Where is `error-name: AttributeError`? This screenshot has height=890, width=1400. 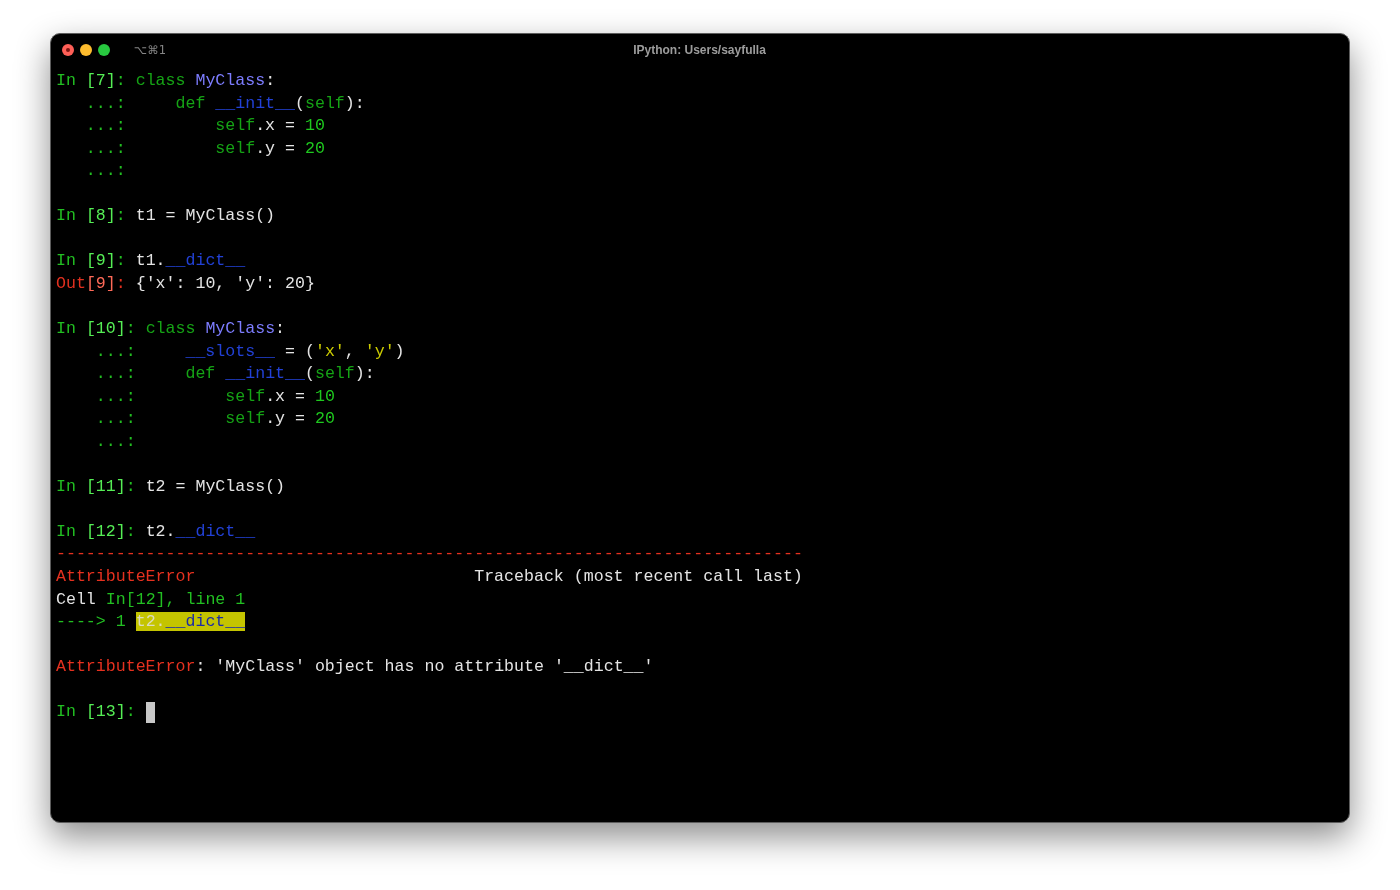
error-name: AttributeError is located at coordinates (126, 577).